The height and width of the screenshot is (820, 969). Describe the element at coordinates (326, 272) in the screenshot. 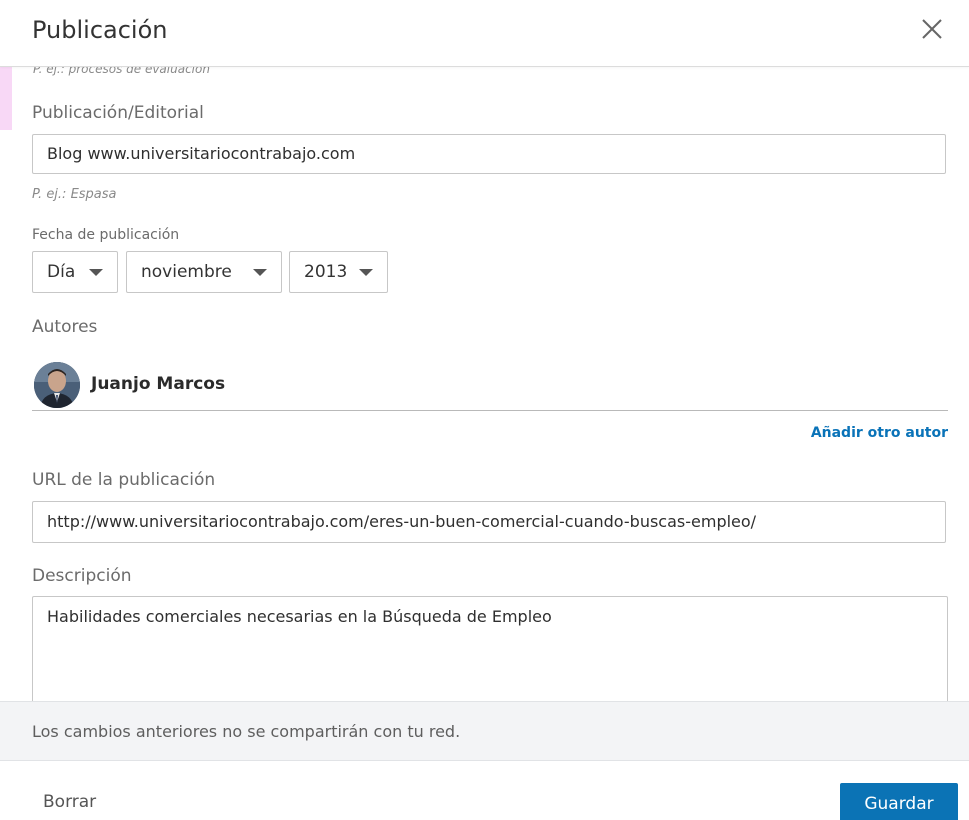

I see `year-select-value: 2013` at that location.